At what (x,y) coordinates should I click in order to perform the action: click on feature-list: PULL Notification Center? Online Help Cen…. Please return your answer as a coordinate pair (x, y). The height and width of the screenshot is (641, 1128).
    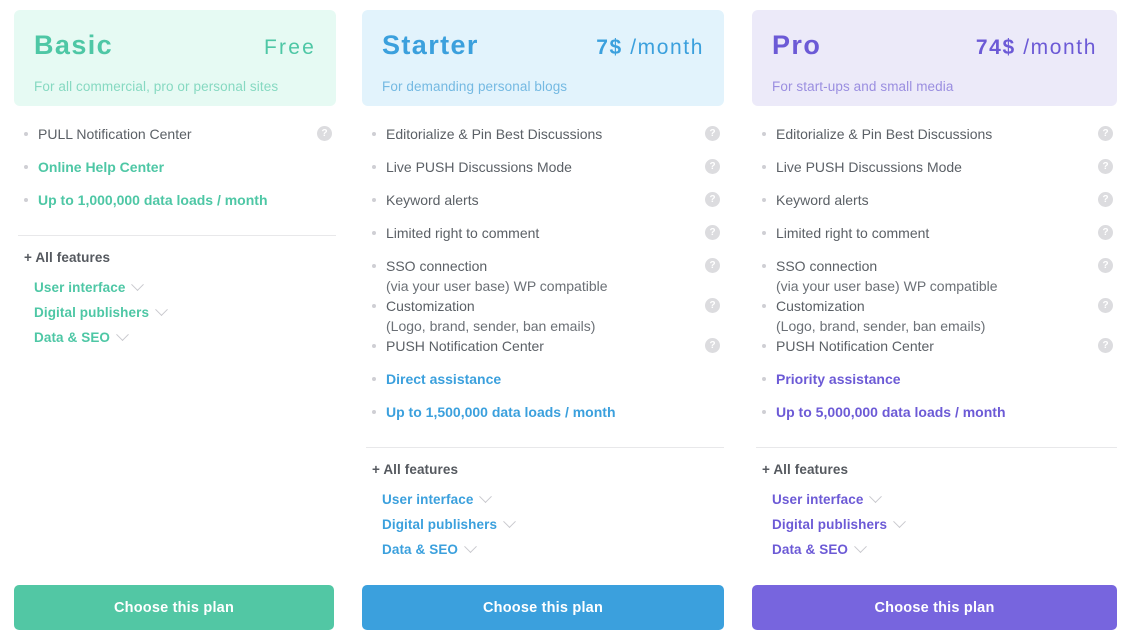
    Looking at the image, I should click on (175, 173).